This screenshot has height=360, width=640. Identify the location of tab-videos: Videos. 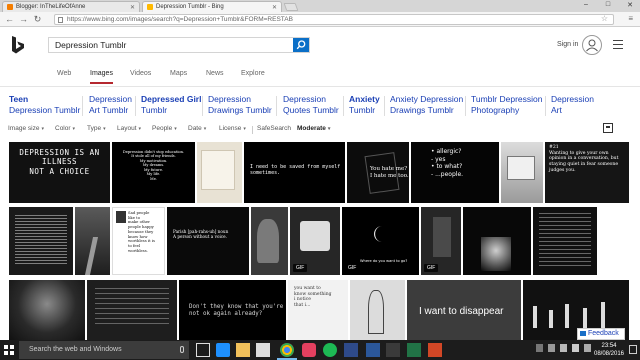
(140, 73).